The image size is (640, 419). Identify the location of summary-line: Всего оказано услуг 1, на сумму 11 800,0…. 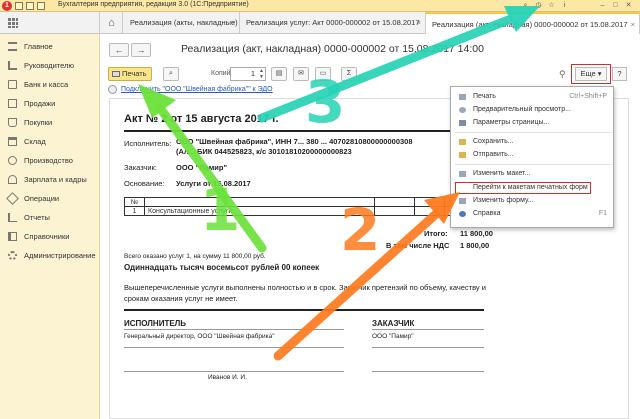
(195, 256).